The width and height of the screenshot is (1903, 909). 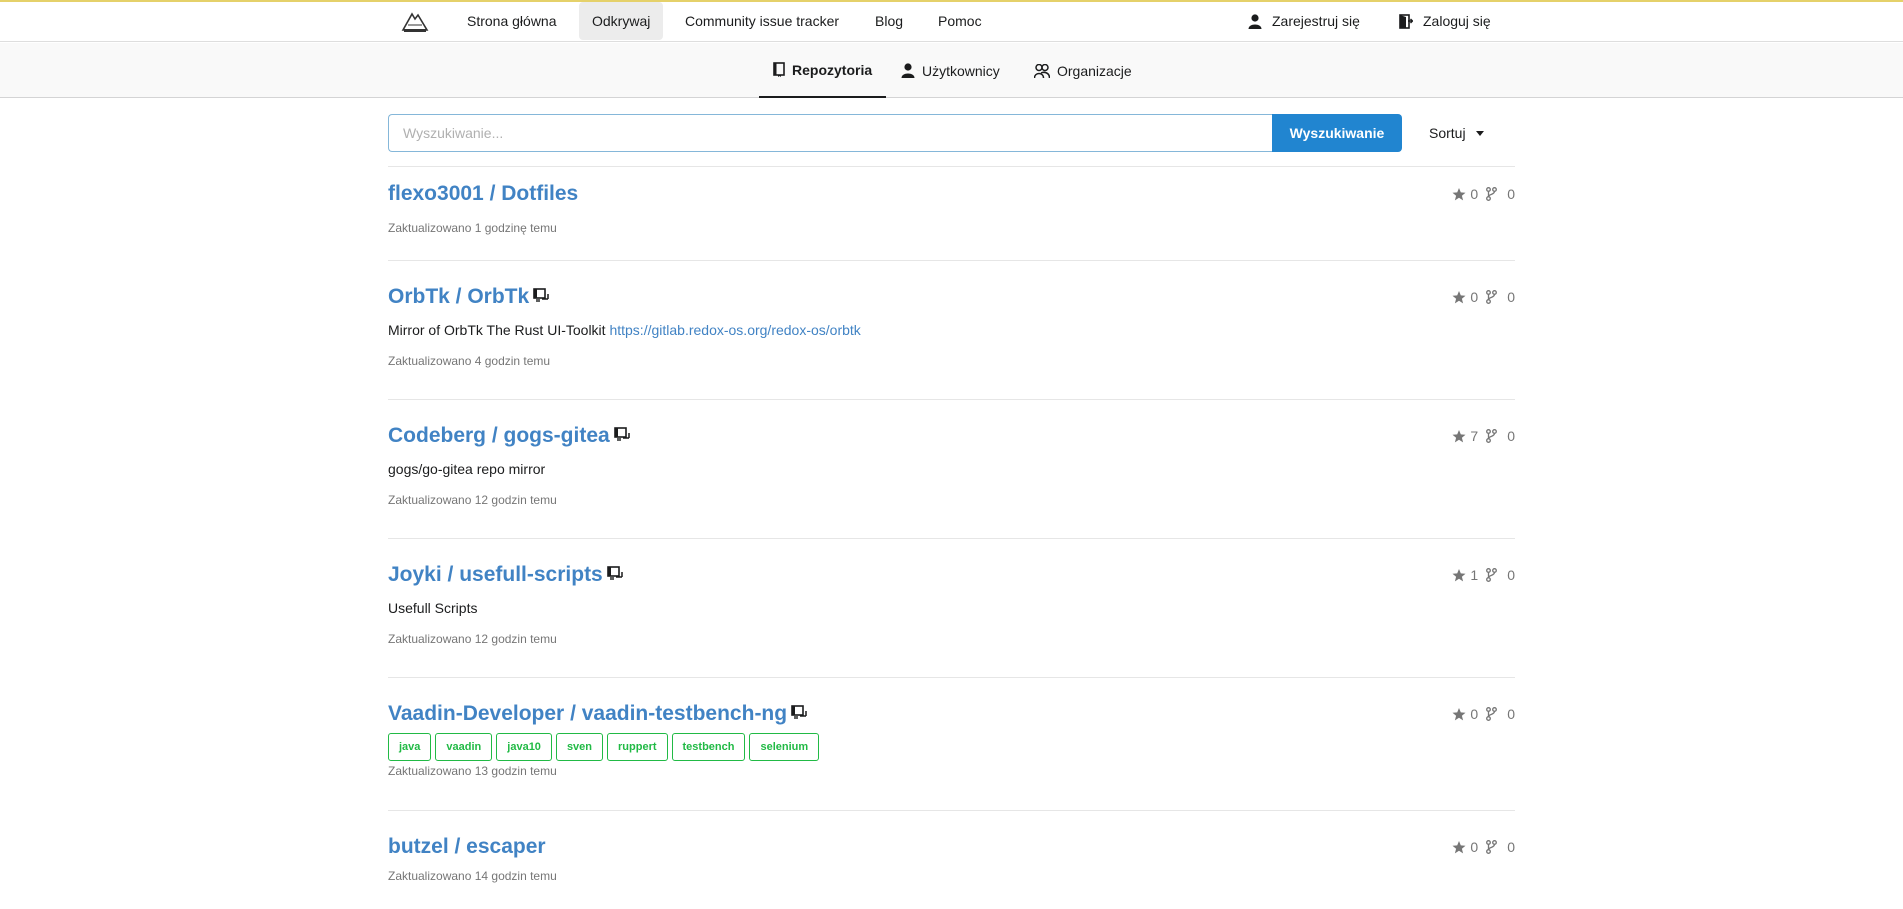 I want to click on tab-organizations: Organizacje, so click(x=1083, y=70).